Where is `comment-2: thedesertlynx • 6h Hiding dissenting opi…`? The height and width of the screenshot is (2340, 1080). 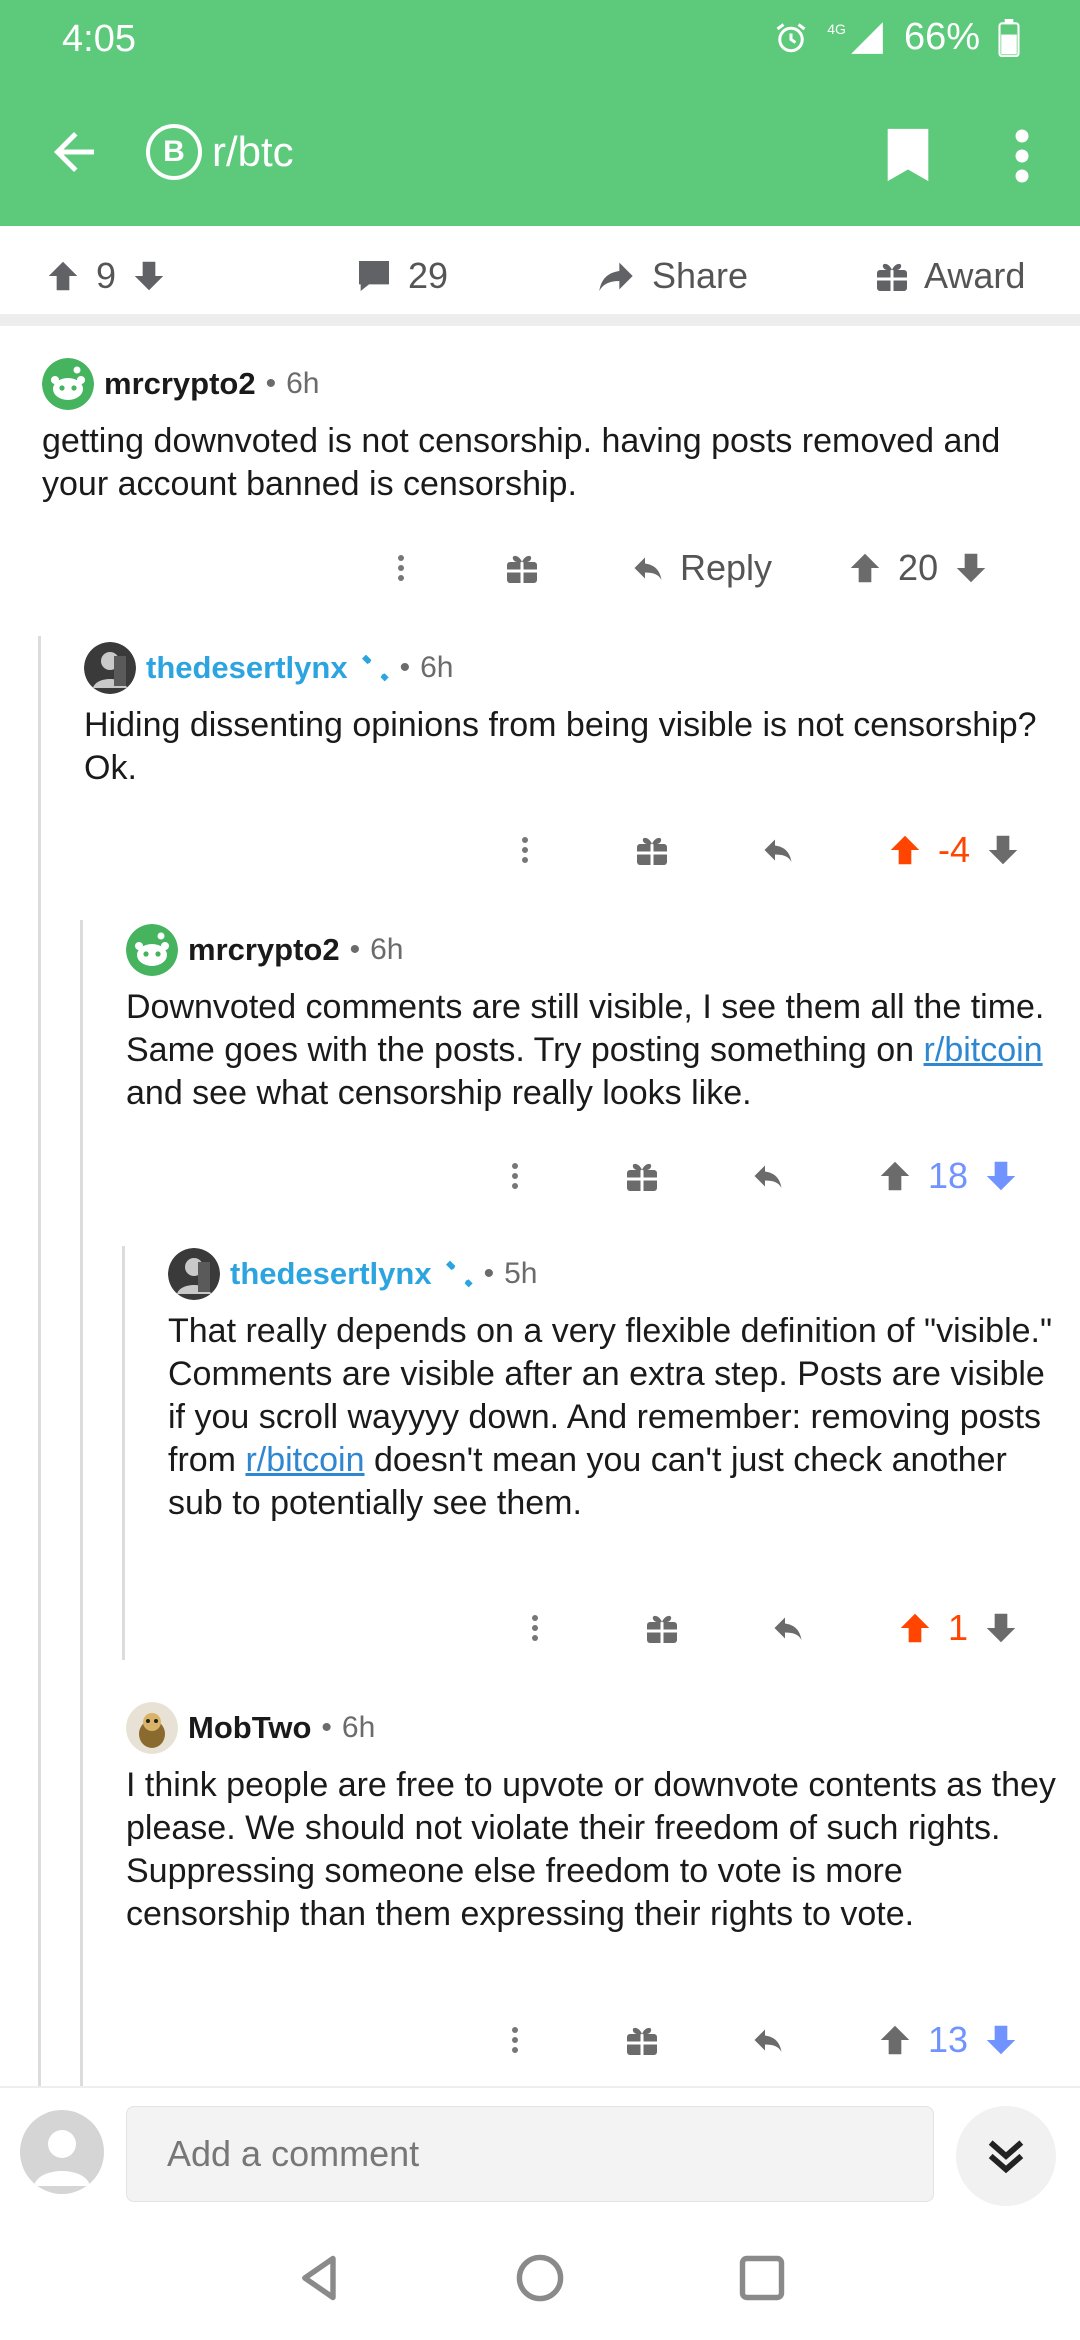 comment-2: thedesertlynx • 6h Hiding dissenting opi… is located at coordinates (564, 715).